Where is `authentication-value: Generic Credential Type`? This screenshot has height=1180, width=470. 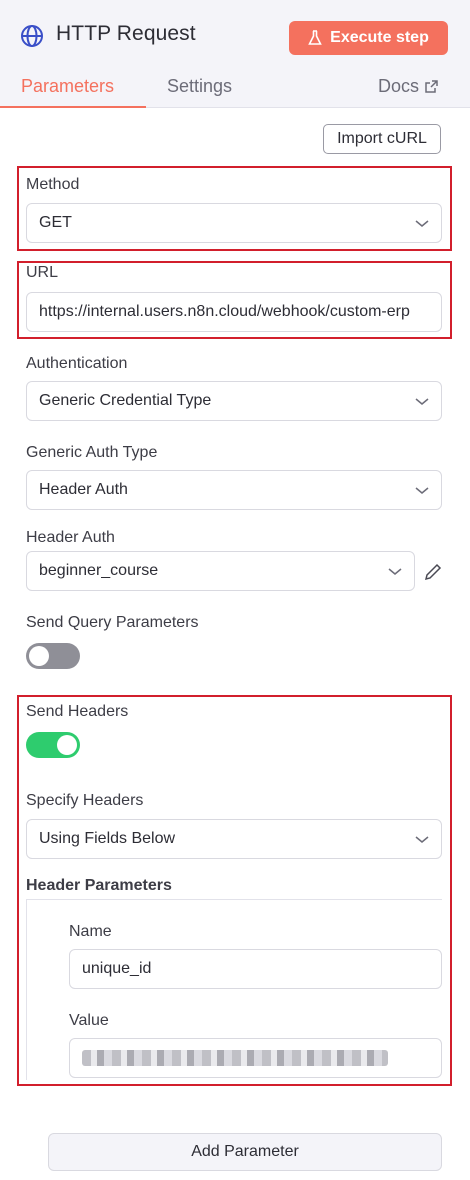
authentication-value: Generic Credential Type is located at coordinates (125, 400).